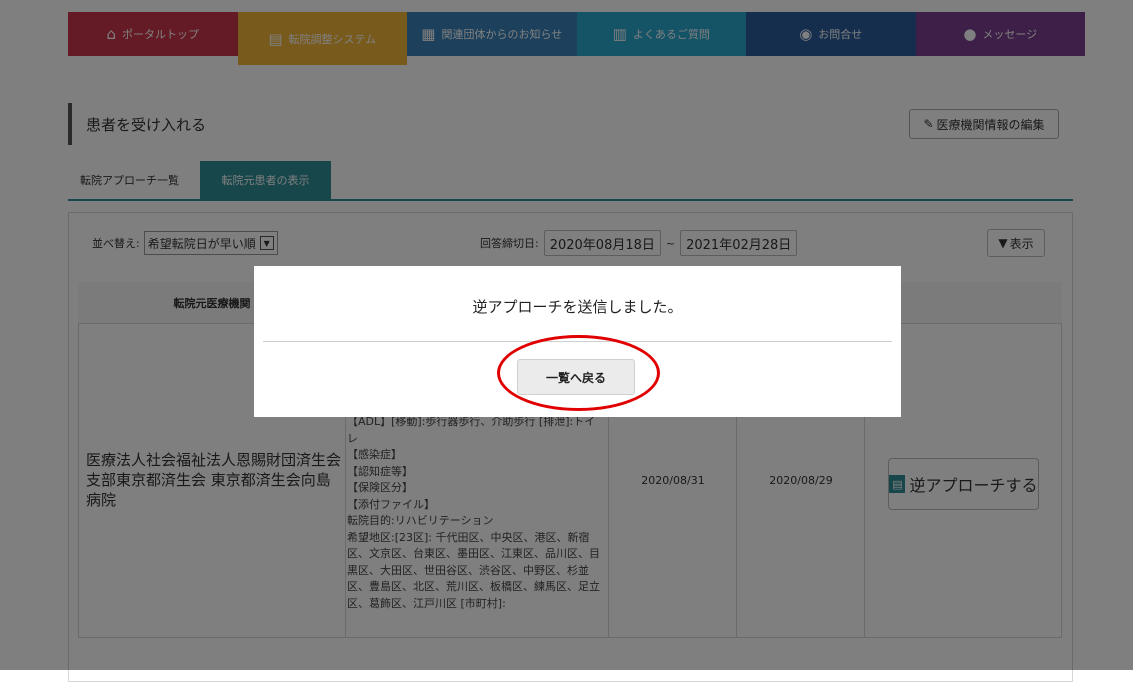 The width and height of the screenshot is (1133, 682). I want to click on dialog-divider, so click(577, 341).